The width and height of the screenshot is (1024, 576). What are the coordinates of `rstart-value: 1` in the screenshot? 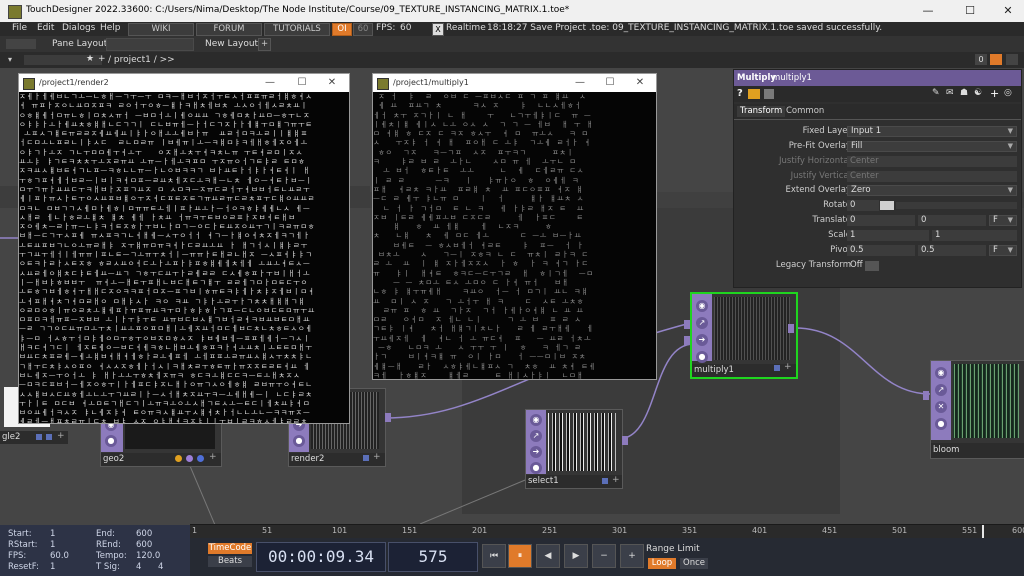 It's located at (52, 545).